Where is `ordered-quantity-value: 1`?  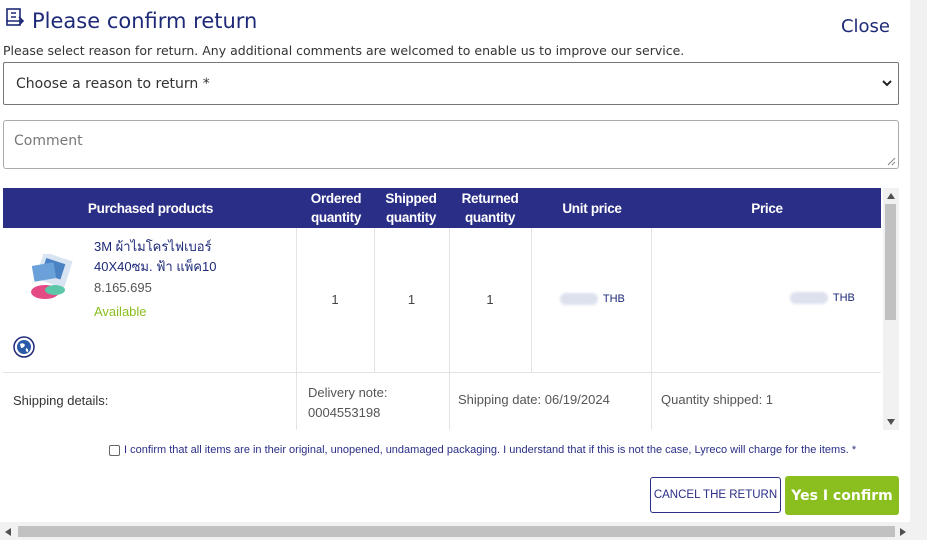
ordered-quantity-value: 1 is located at coordinates (335, 299).